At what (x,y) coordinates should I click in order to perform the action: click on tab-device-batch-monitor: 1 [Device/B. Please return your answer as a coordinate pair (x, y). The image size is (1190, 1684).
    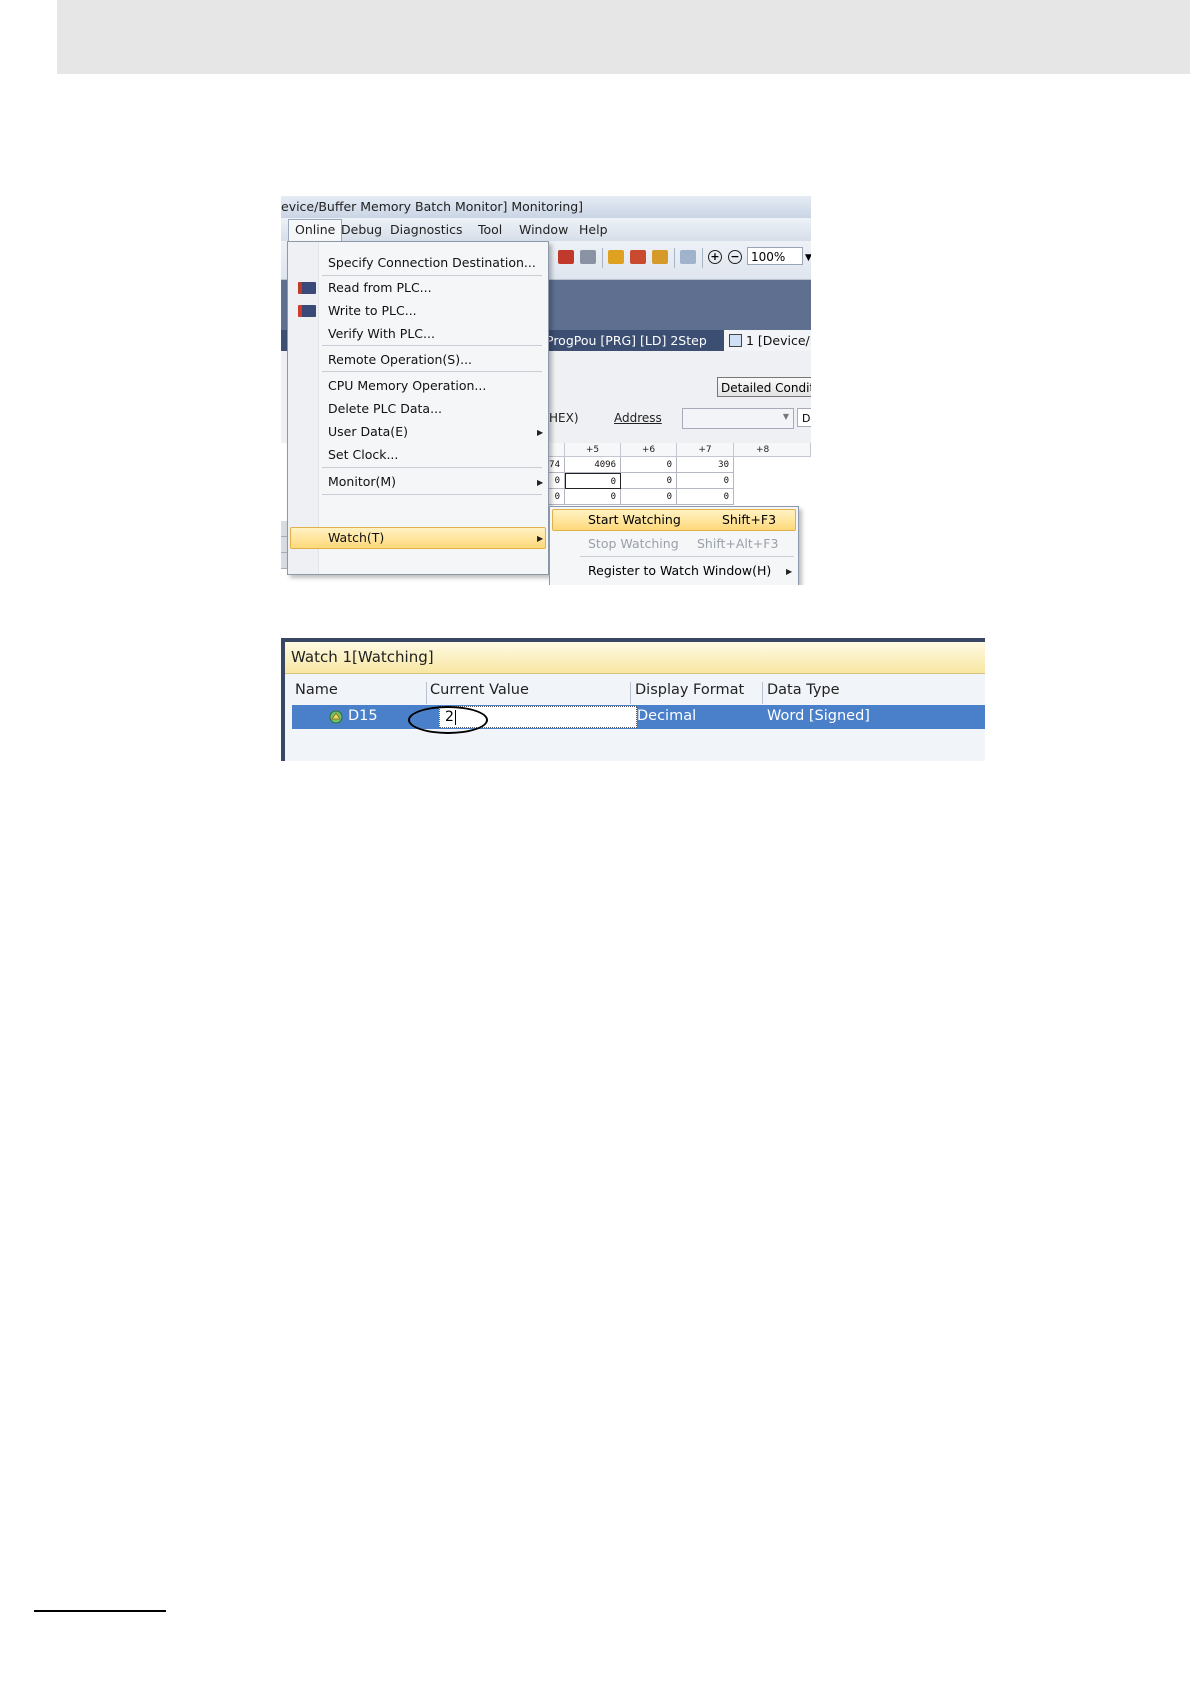
    Looking at the image, I should click on (767, 340).